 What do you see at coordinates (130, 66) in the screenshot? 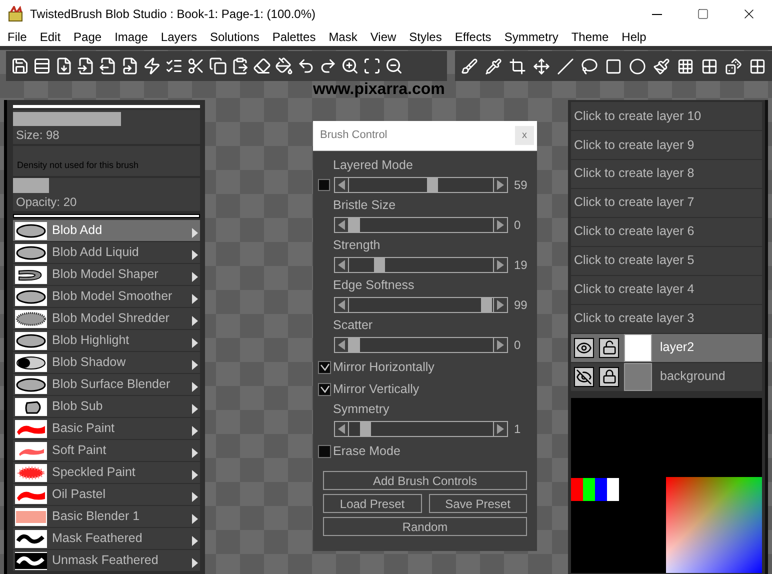
I see `page-arrow-icon` at bounding box center [130, 66].